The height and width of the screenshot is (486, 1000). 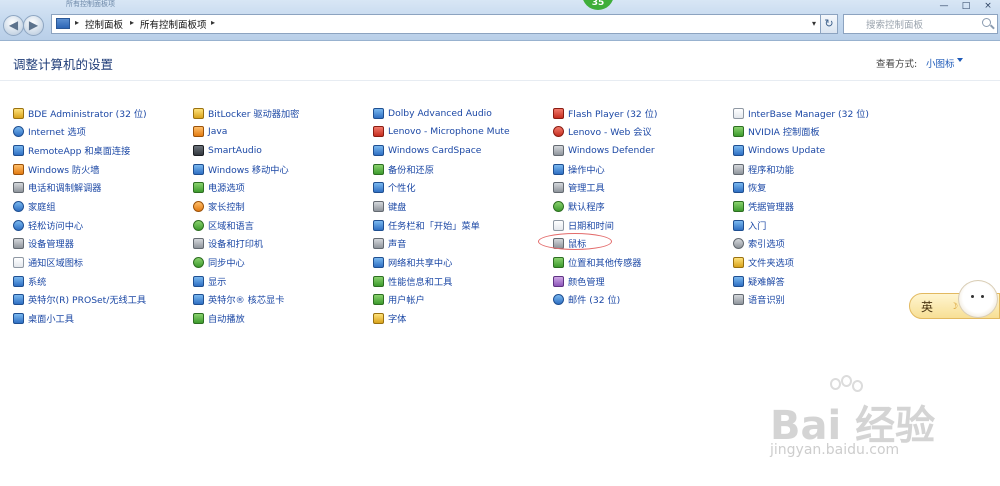 I want to click on back-button: ◀, so click(x=13, y=25).